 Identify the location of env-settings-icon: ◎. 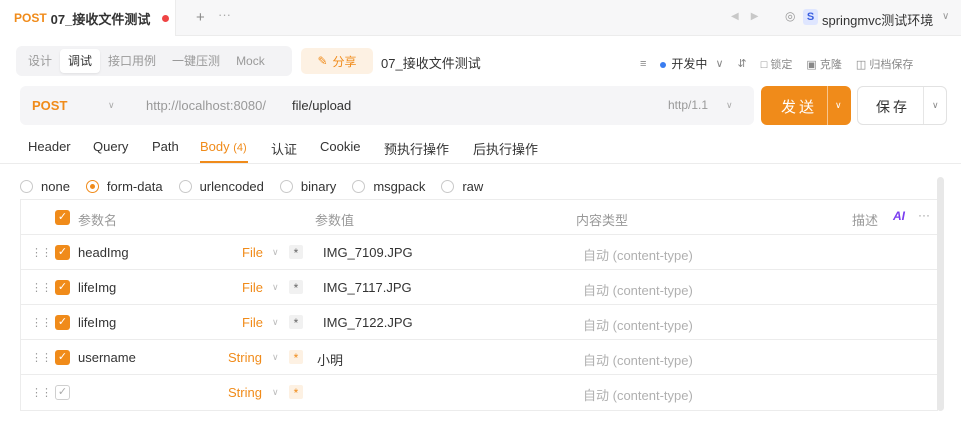
(790, 16).